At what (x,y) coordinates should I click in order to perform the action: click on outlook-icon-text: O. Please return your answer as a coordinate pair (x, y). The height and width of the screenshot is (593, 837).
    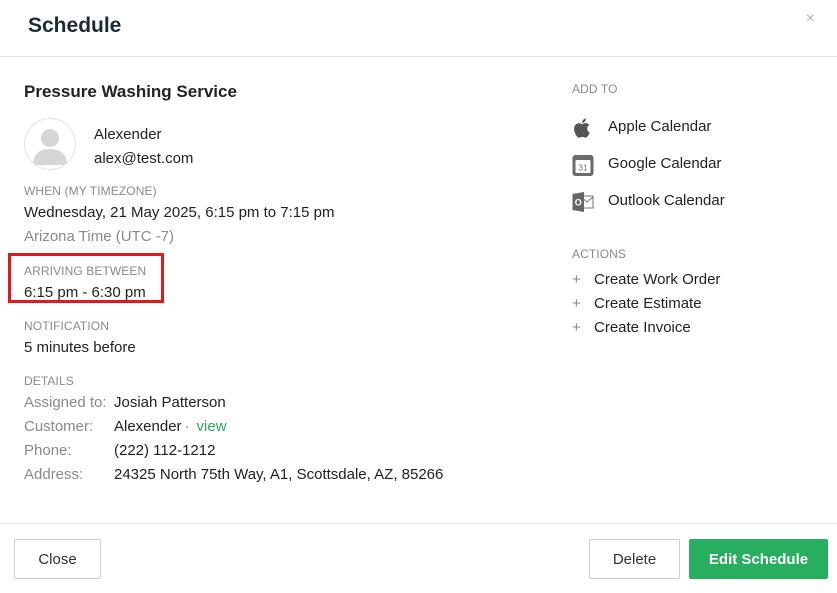
    Looking at the image, I should click on (578, 203).